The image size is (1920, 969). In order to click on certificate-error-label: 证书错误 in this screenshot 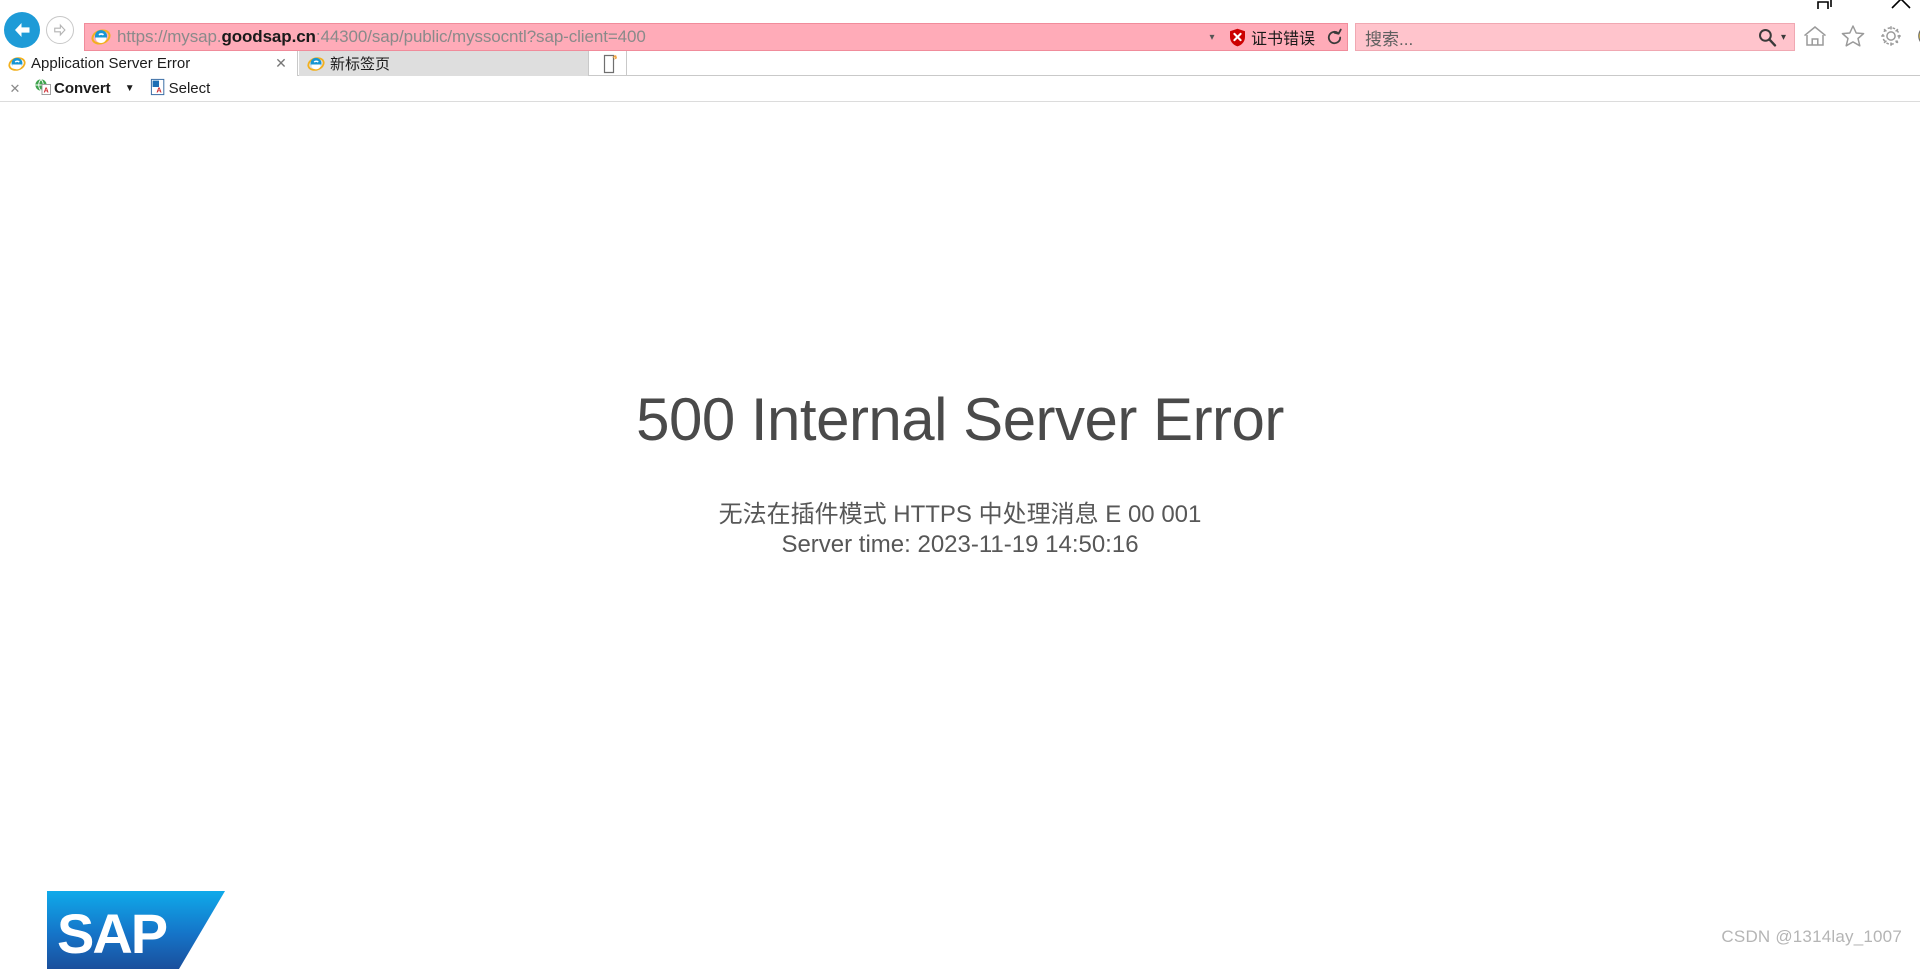, I will do `click(1282, 39)`.